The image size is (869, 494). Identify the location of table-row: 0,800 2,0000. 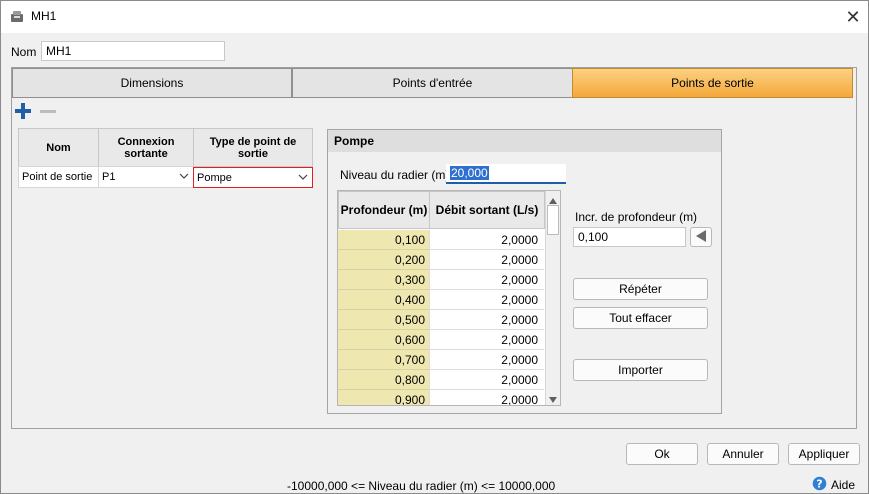
(441, 380).